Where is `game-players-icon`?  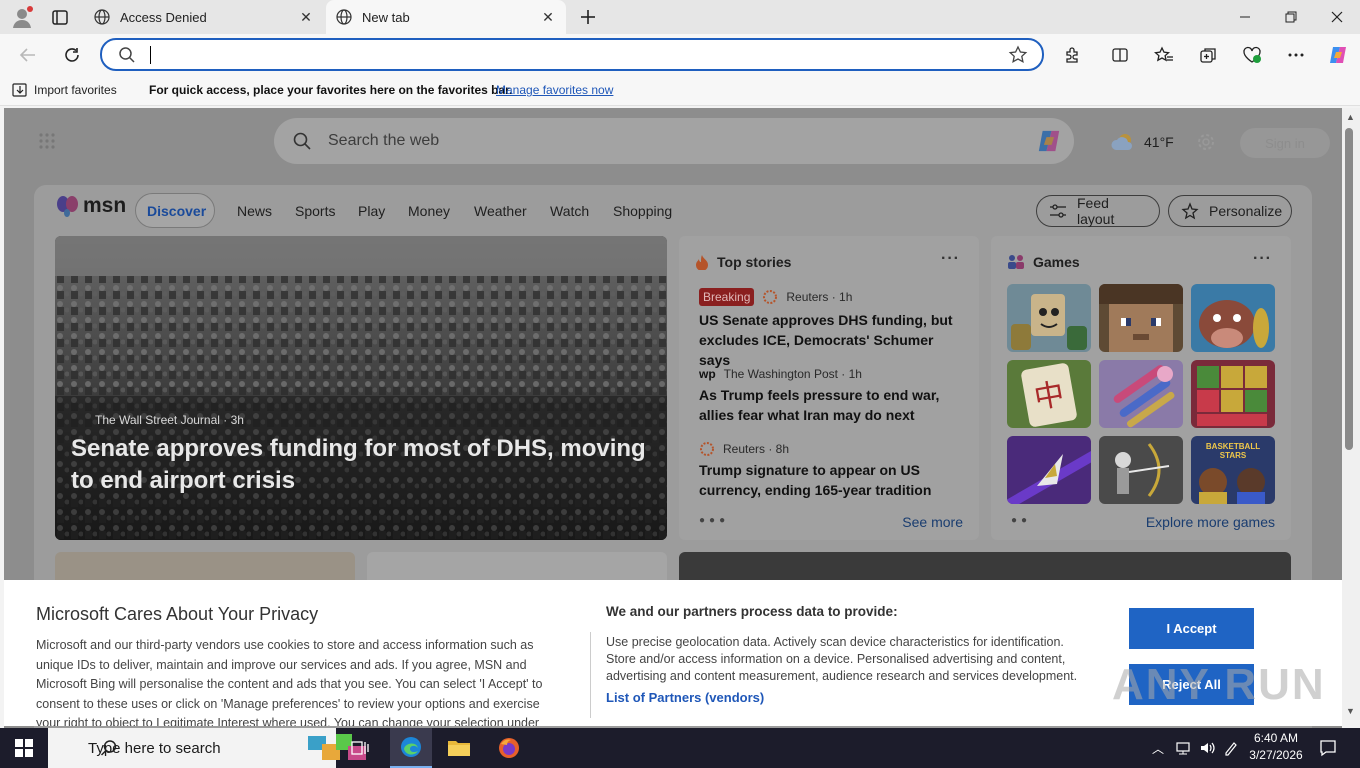
game-players-icon is located at coordinates (1016, 262).